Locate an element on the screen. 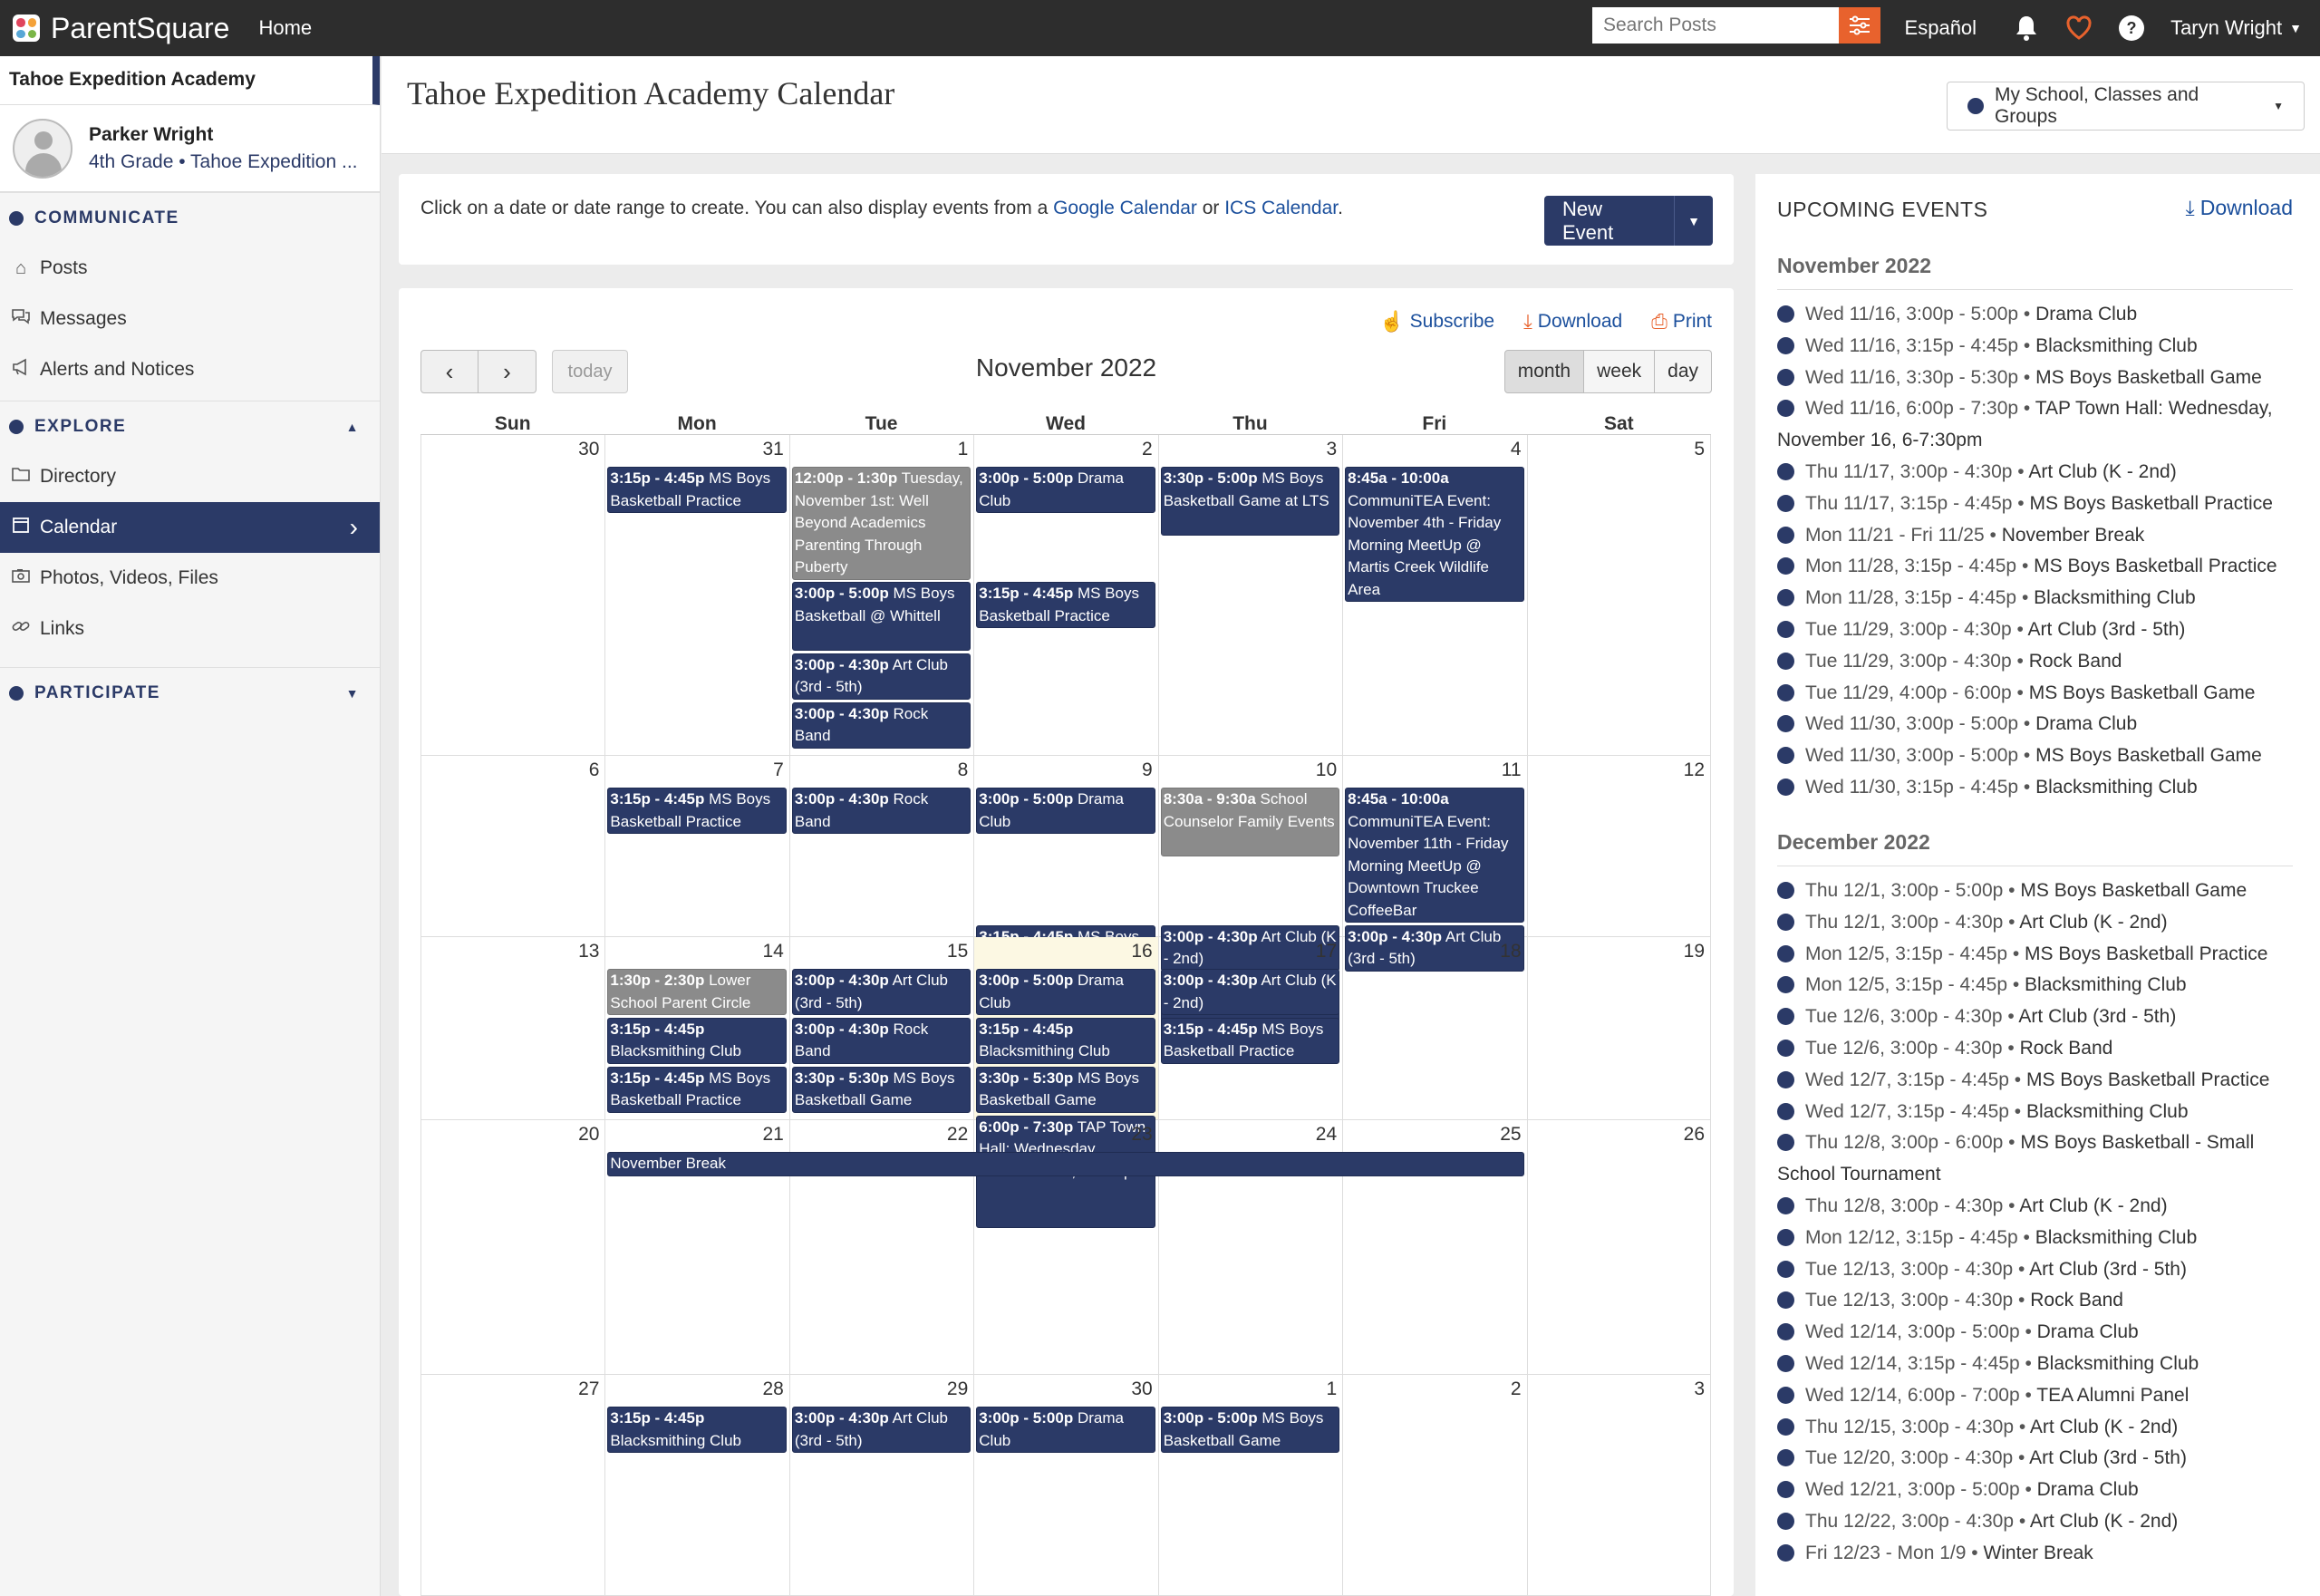  day-number: 29 is located at coordinates (957, 1389).